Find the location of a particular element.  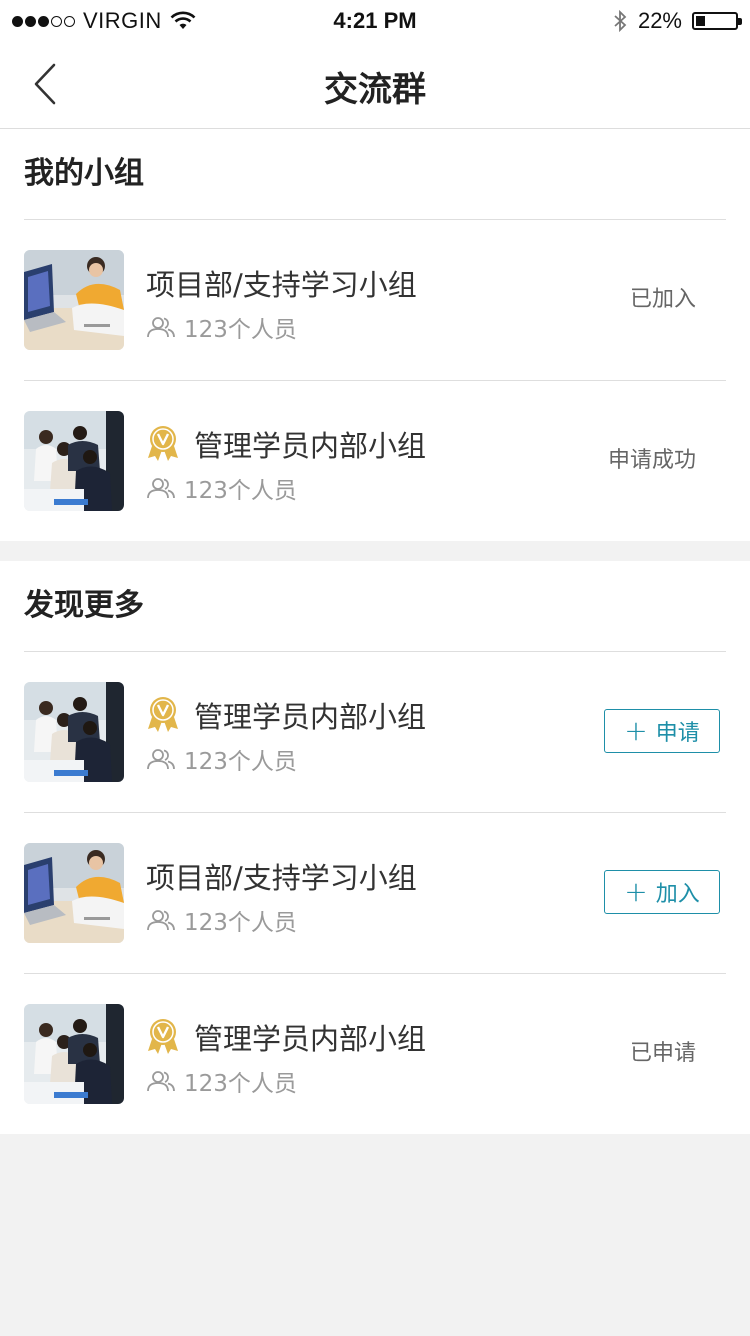

list-item: 管理学员内部小组 123个人员 + 申请 is located at coordinates (375, 731).